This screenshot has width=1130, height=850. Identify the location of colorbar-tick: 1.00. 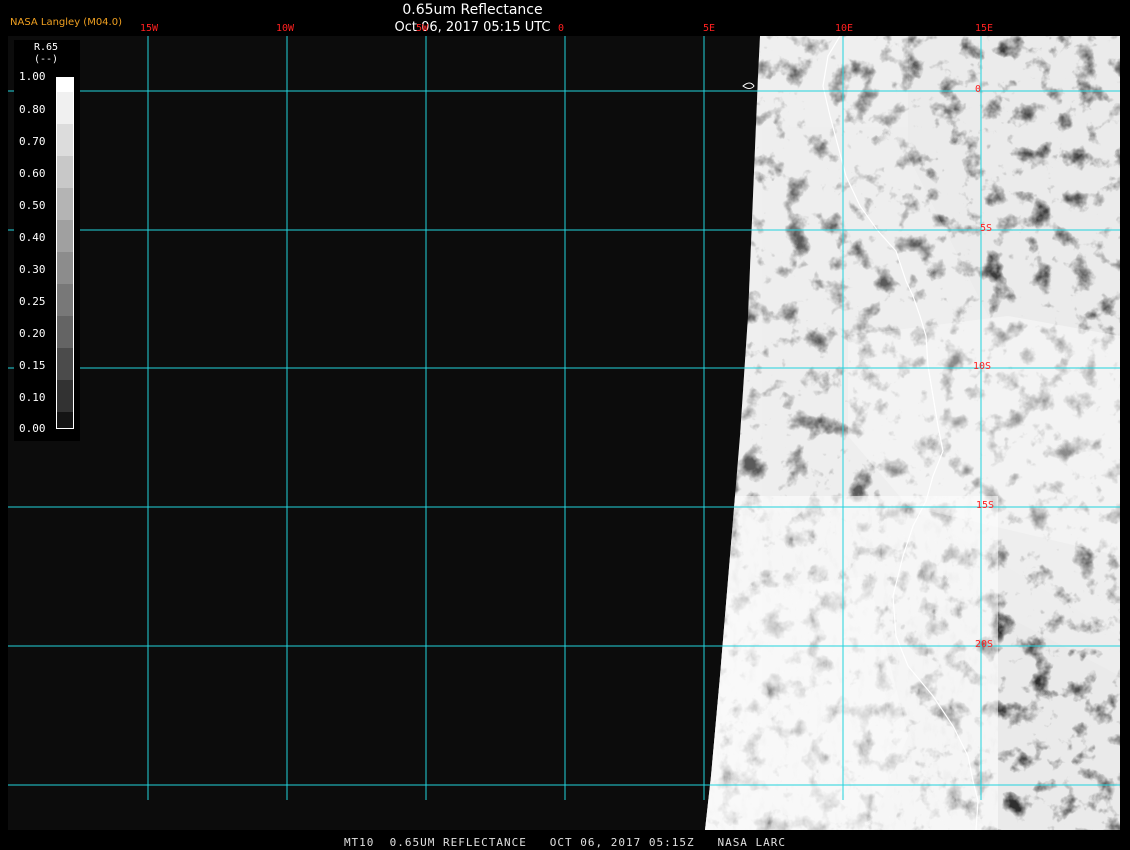
(32, 76).